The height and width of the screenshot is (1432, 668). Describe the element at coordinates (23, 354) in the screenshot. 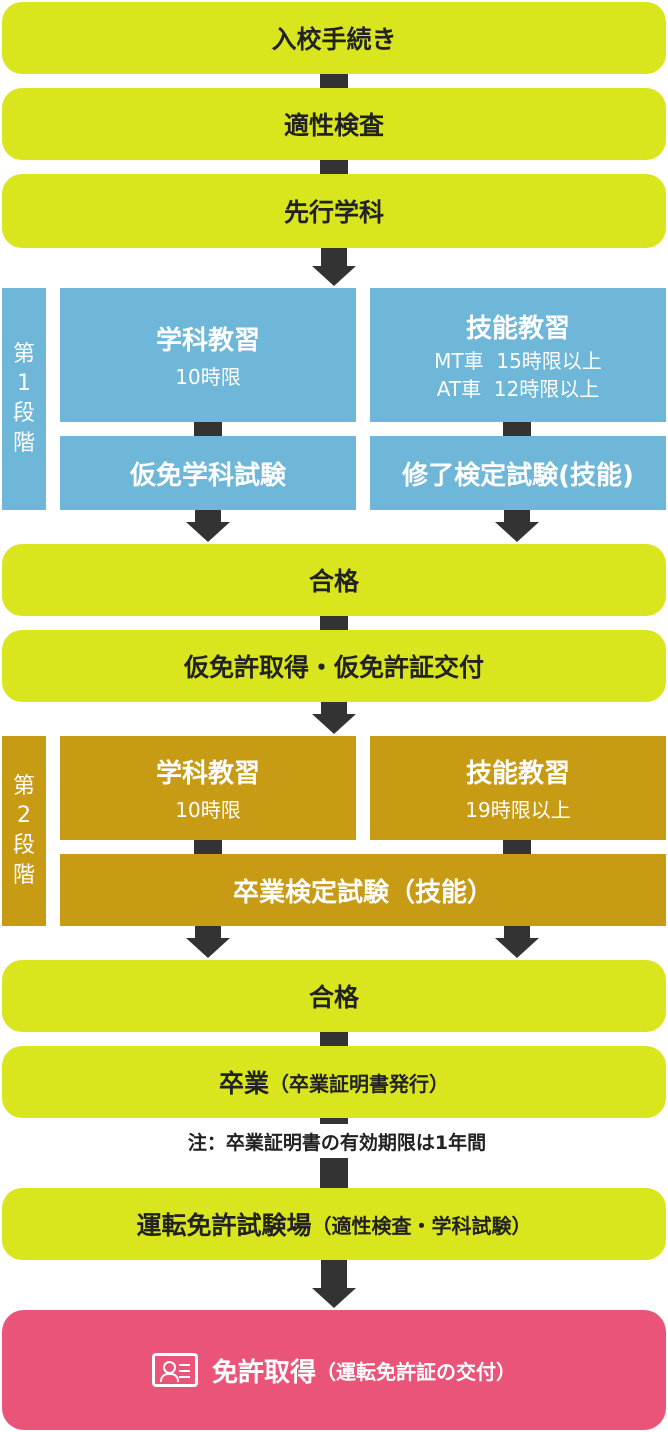

I see `stage1-label-char: 第` at that location.